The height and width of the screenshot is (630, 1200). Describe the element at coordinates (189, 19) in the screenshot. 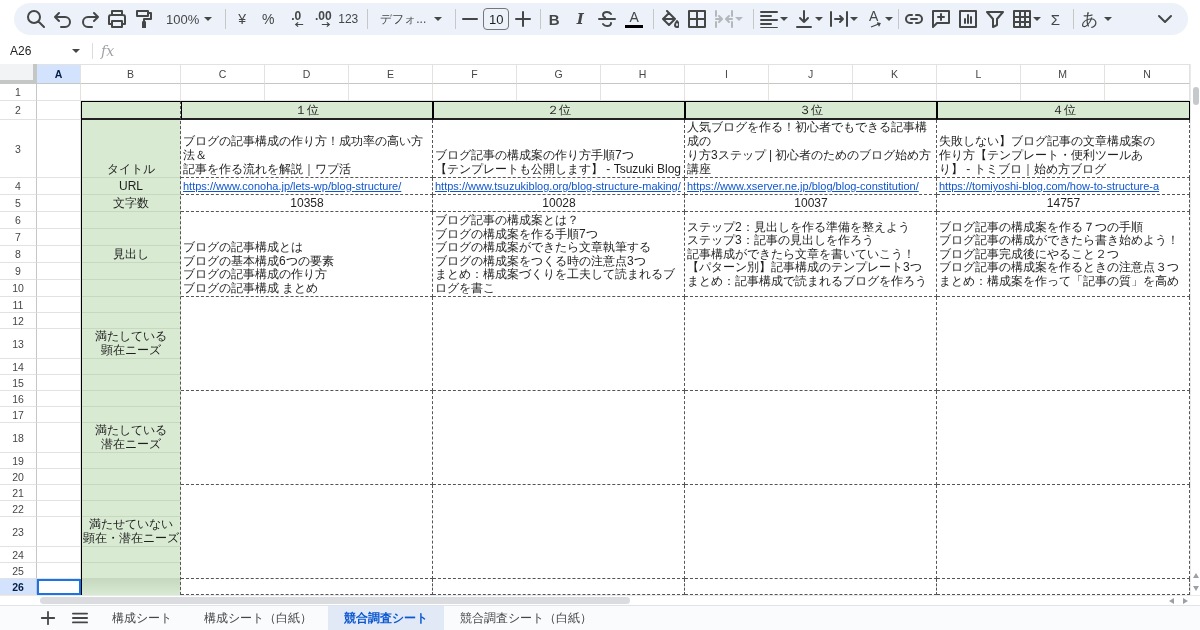

I see `zoom-dropdown: 100%` at that location.